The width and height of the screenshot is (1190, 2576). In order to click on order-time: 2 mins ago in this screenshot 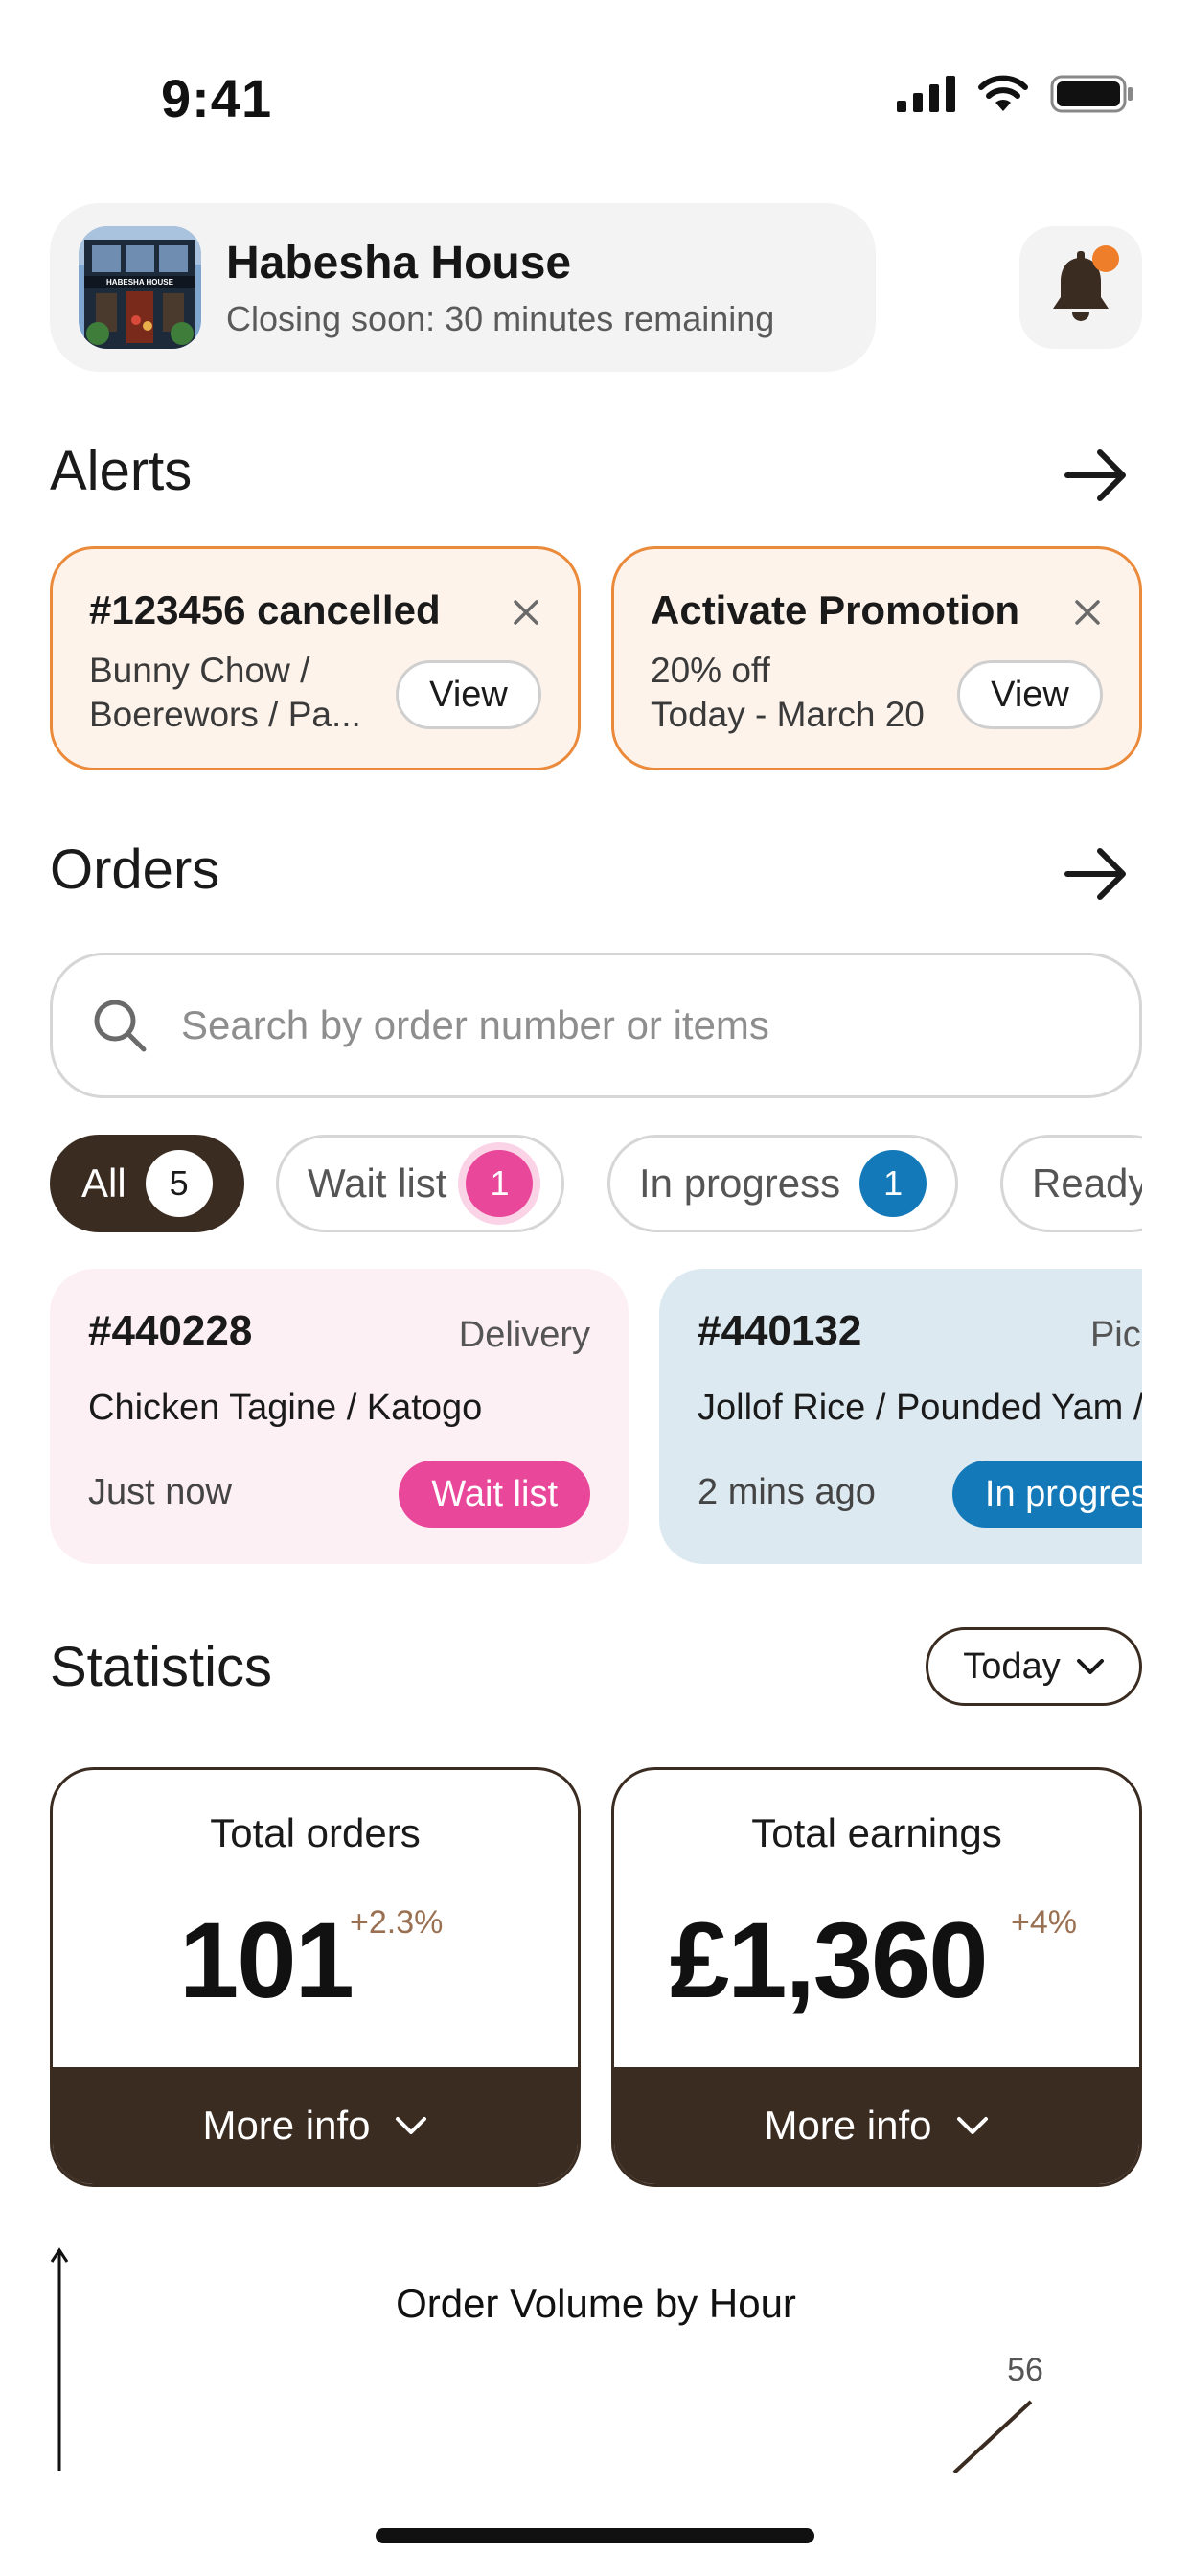, I will do `click(787, 1492)`.